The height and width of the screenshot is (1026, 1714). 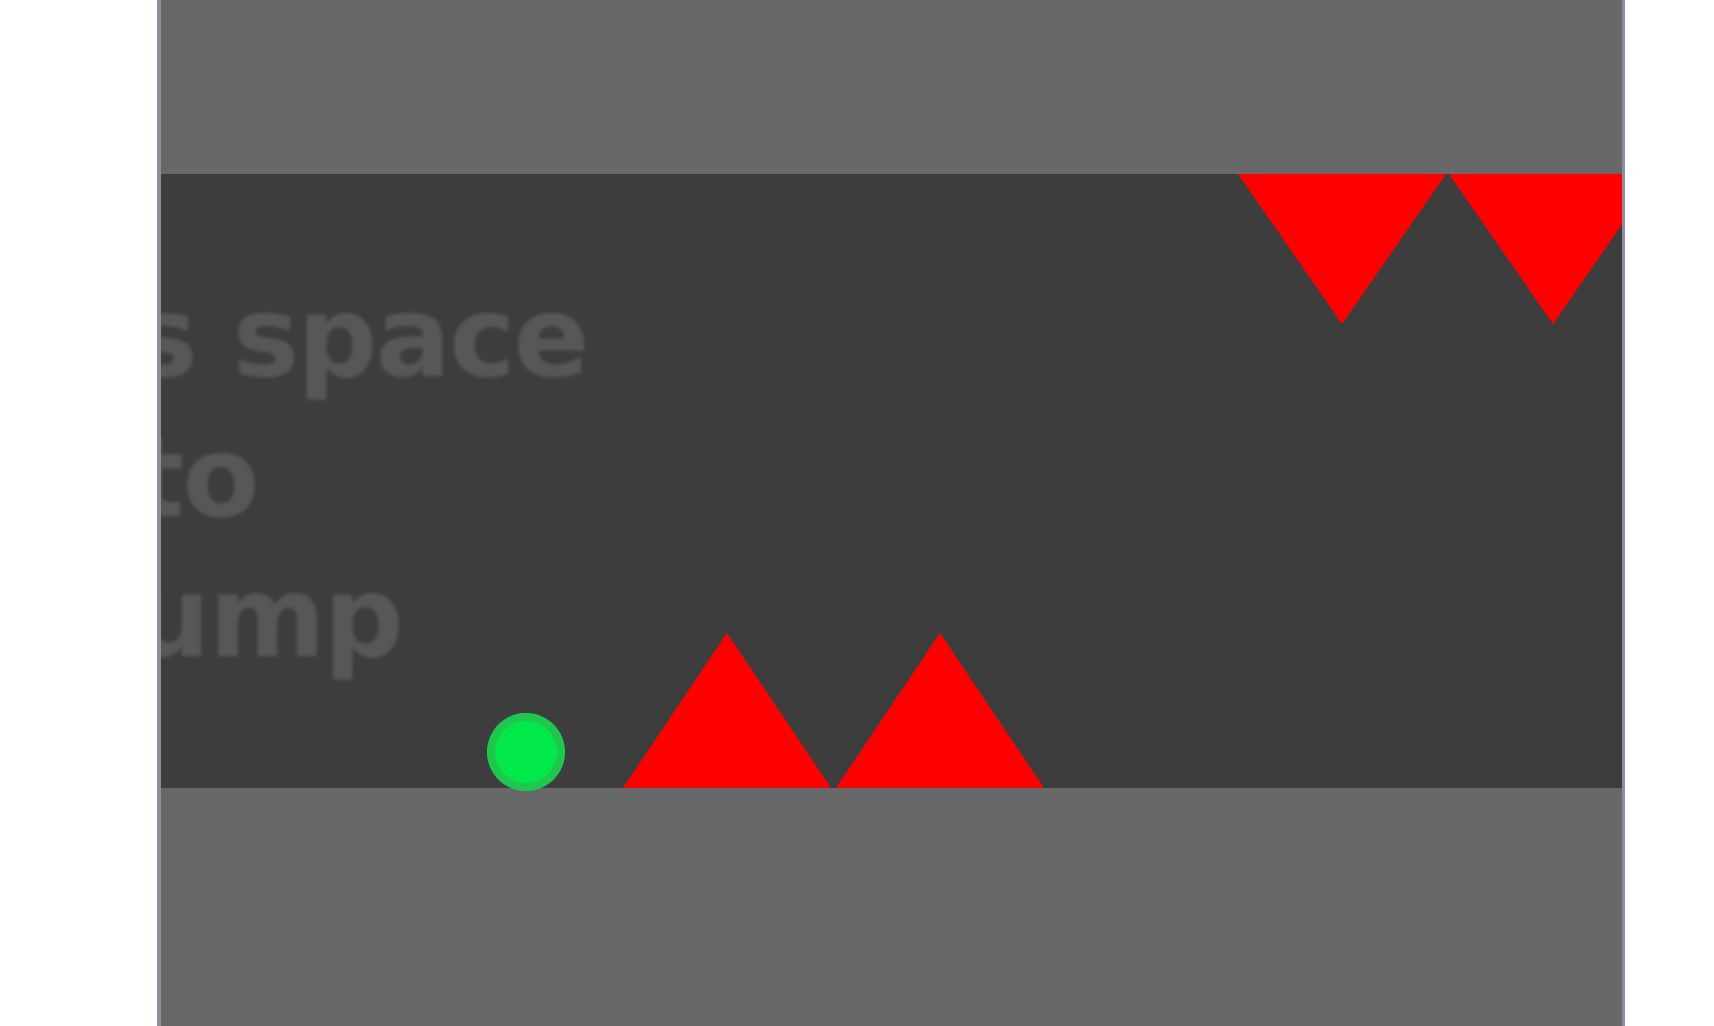 I want to click on hint-text: s space to ump, so click(x=373, y=478).